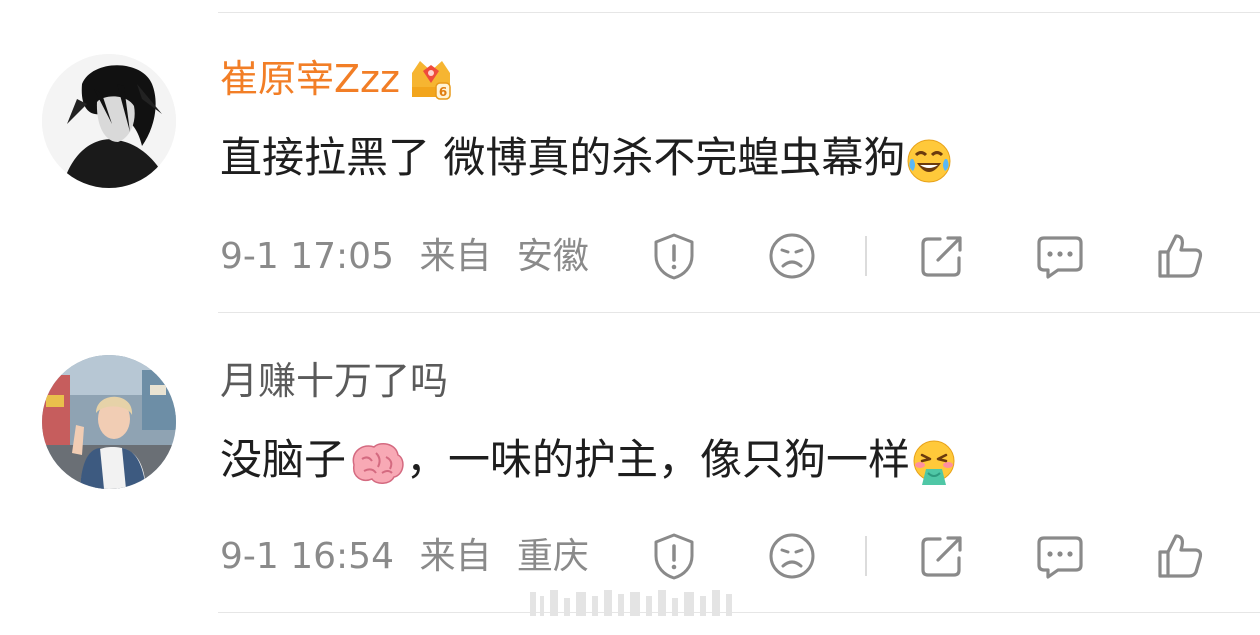 The image size is (1260, 635). What do you see at coordinates (404, 557) in the screenshot?
I see `comment-meta: 9-1 16:54 来自 重庆` at bounding box center [404, 557].